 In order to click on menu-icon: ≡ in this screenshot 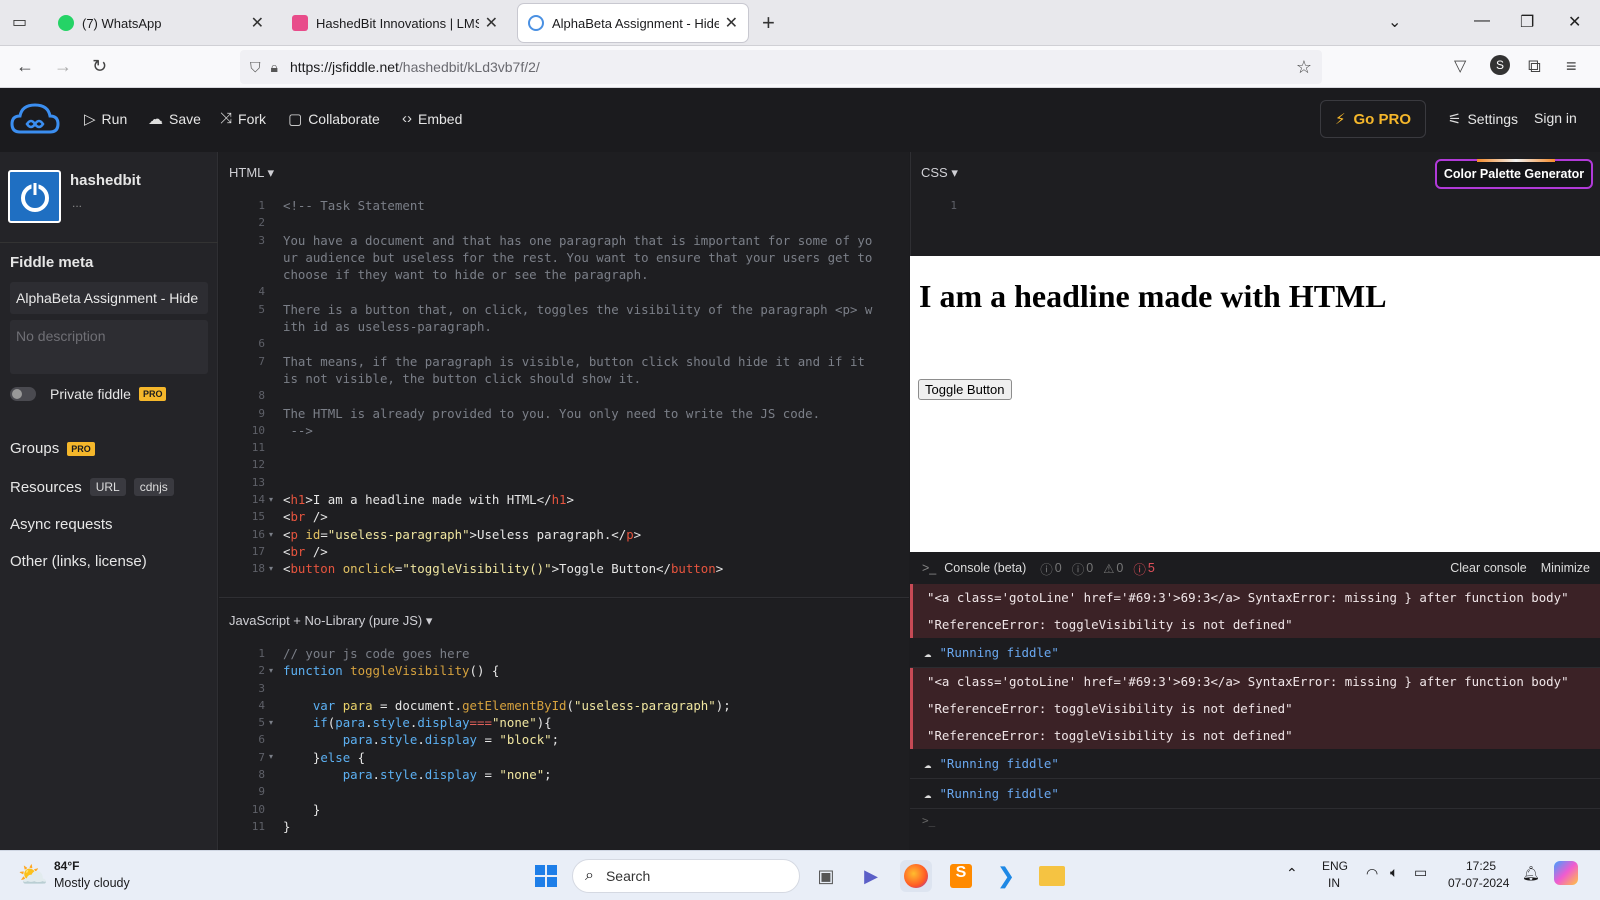, I will do `click(1571, 66)`.